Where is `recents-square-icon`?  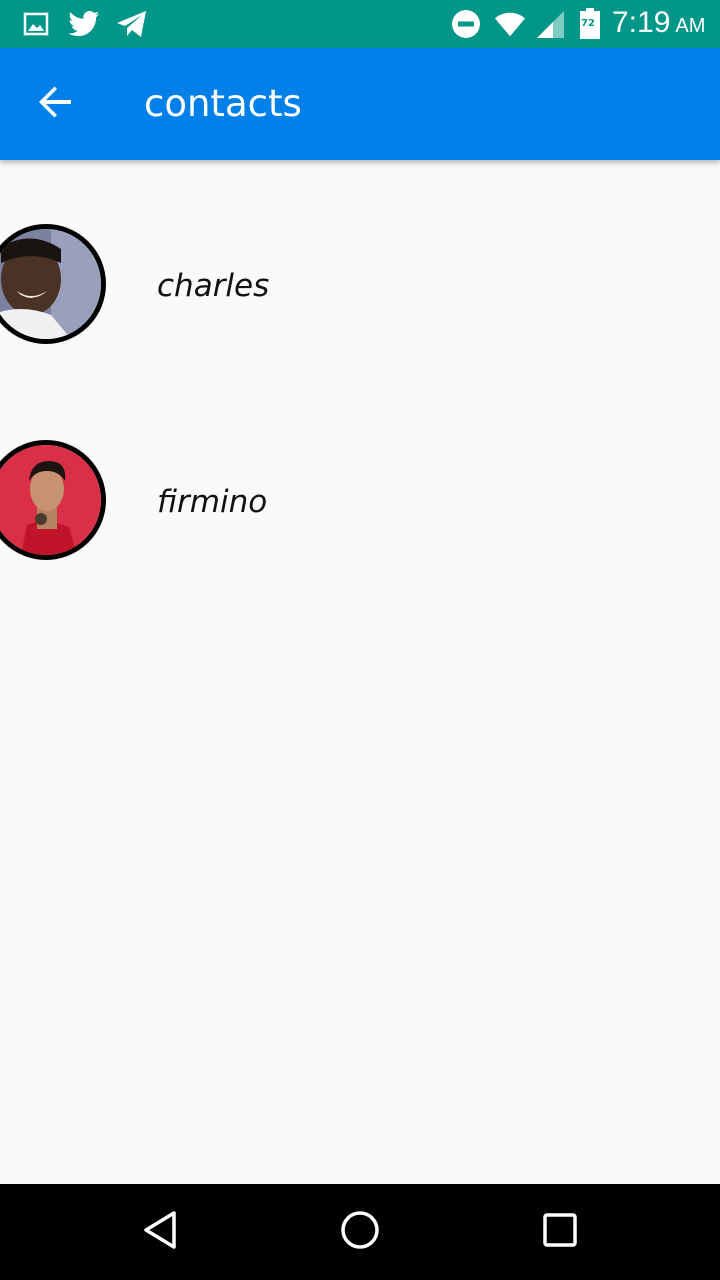
recents-square-icon is located at coordinates (560, 1232).